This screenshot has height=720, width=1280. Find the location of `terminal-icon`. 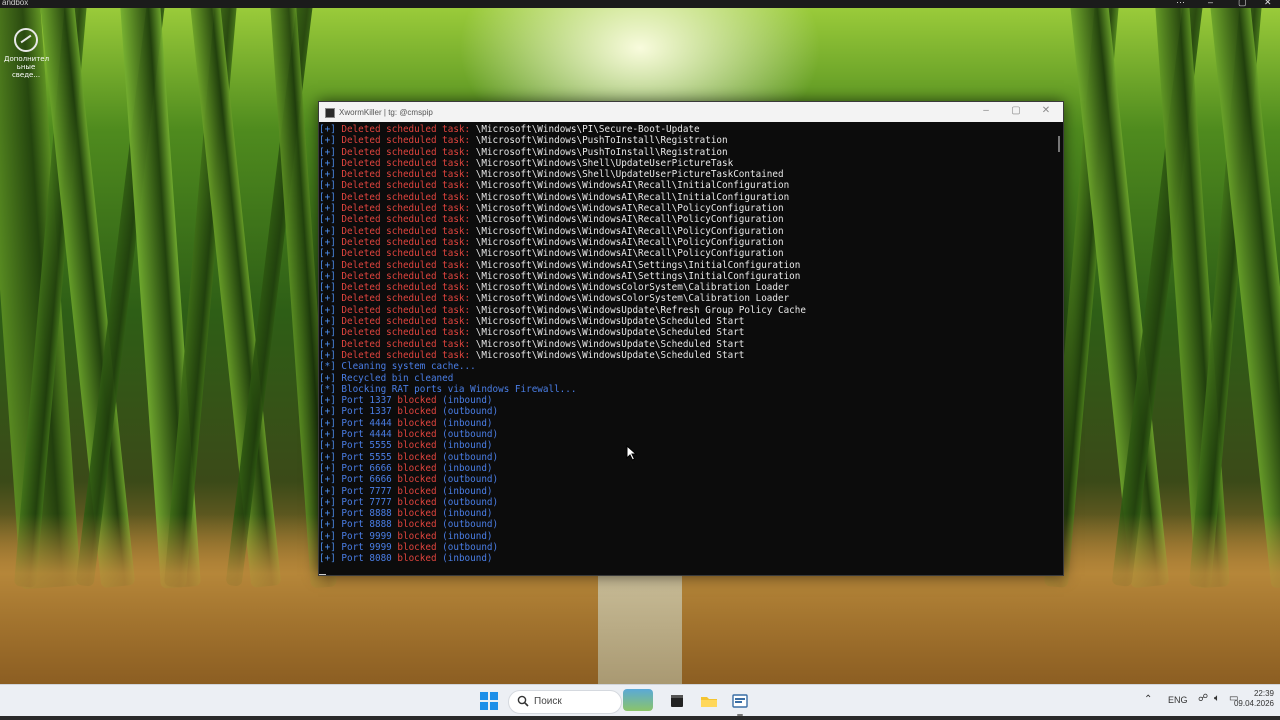

terminal-icon is located at coordinates (677, 701).